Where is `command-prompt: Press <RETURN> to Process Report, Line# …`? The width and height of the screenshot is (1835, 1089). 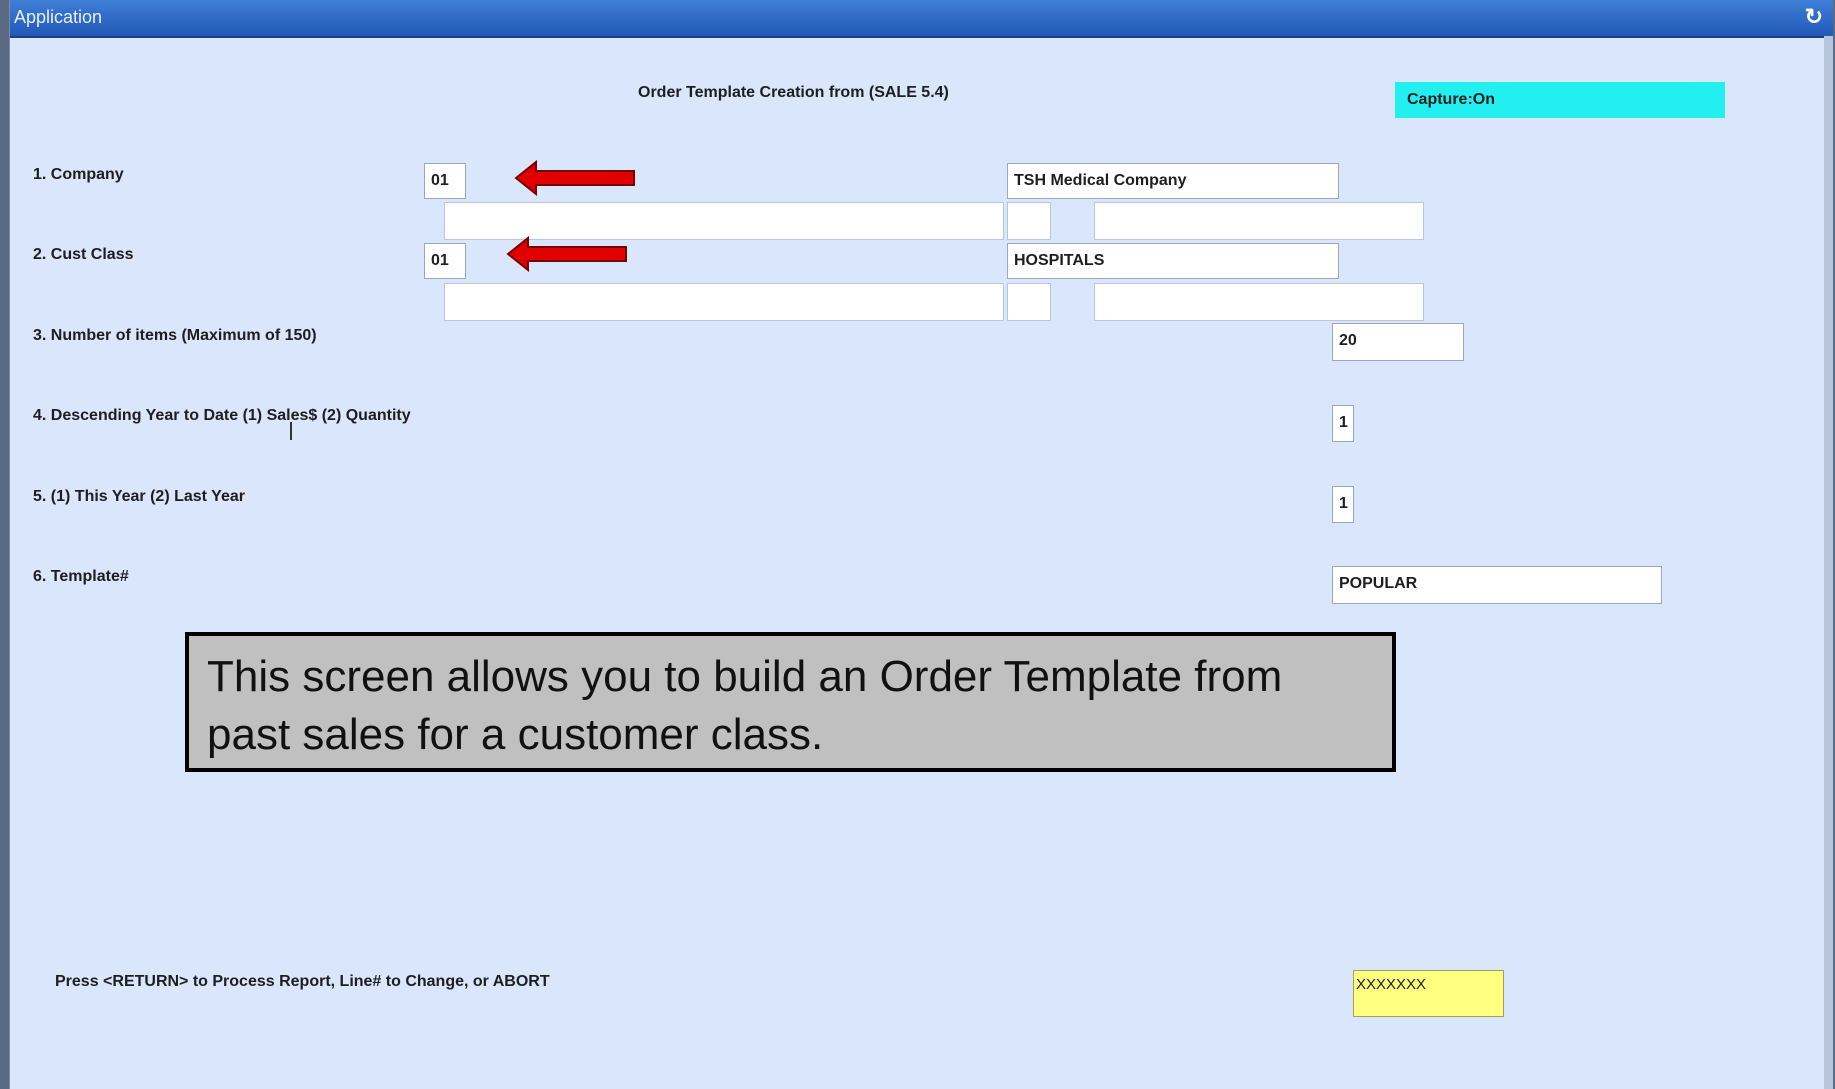
command-prompt: Press <RETURN> to Process Report, Line# … is located at coordinates (302, 981).